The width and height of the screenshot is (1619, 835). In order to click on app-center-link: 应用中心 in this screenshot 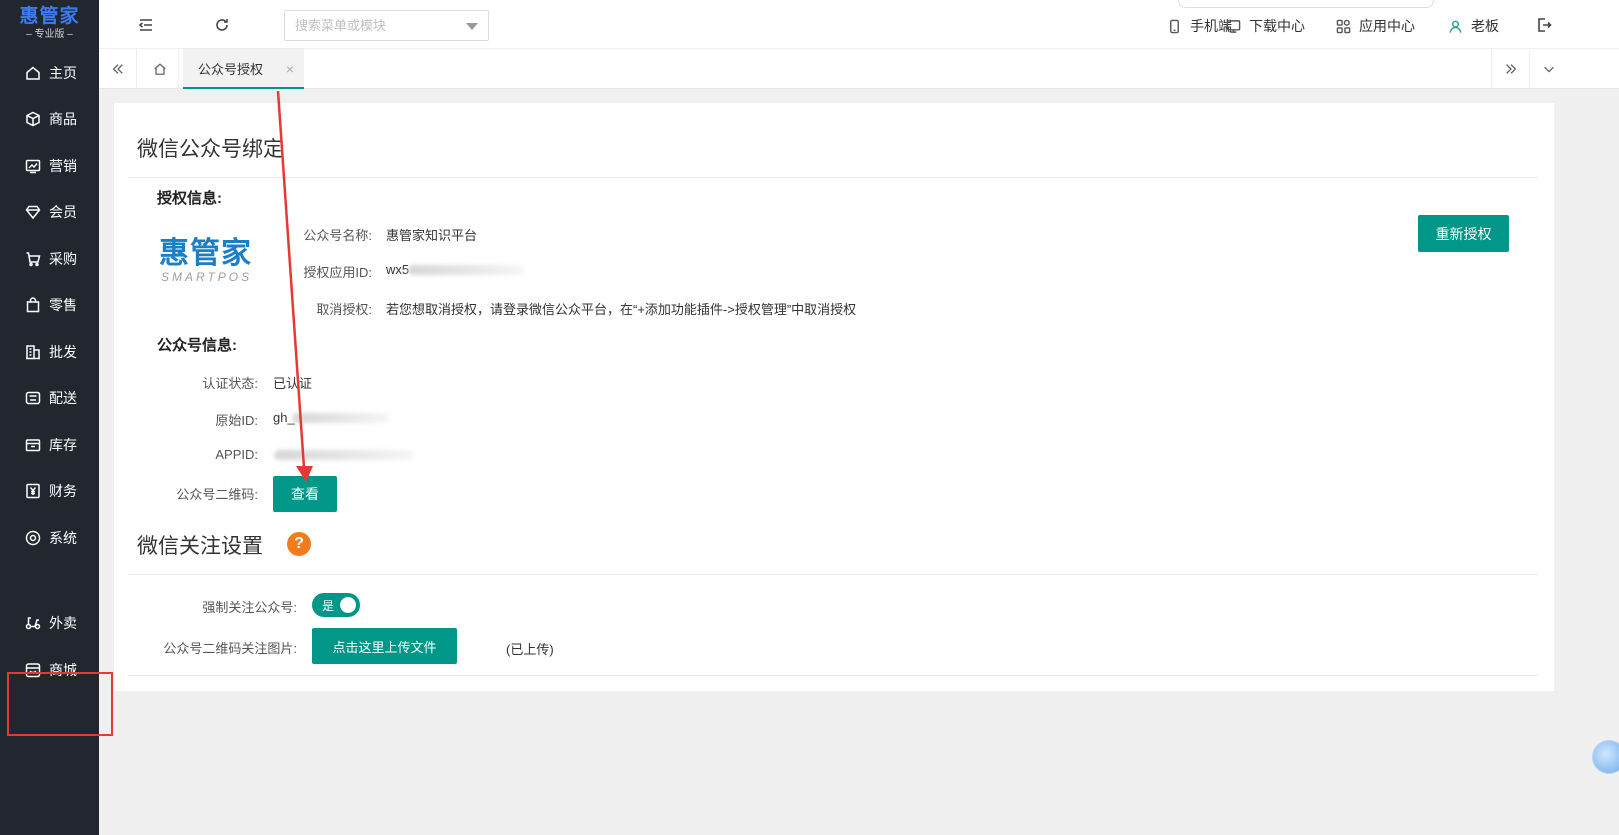, I will do `click(1375, 26)`.